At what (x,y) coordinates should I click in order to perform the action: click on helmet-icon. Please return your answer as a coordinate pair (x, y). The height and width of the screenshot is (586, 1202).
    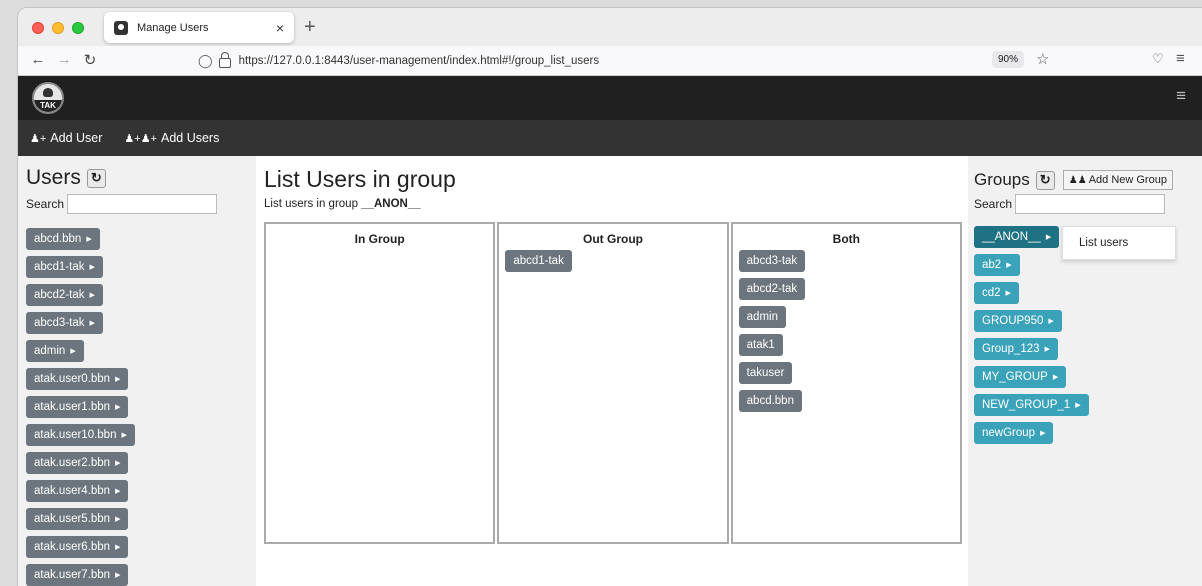
    Looking at the image, I should click on (48, 92).